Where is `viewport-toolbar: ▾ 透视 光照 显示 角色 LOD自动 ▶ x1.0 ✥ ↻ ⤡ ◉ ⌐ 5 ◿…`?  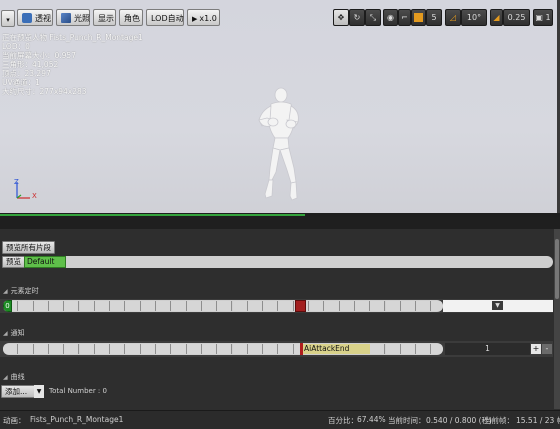
viewport-toolbar: ▾ 透视 光照 显示 角色 LOD自动 ▶ x1.0 ✥ ↻ ⤡ ◉ ⌐ 5 ◿… is located at coordinates (280, 18).